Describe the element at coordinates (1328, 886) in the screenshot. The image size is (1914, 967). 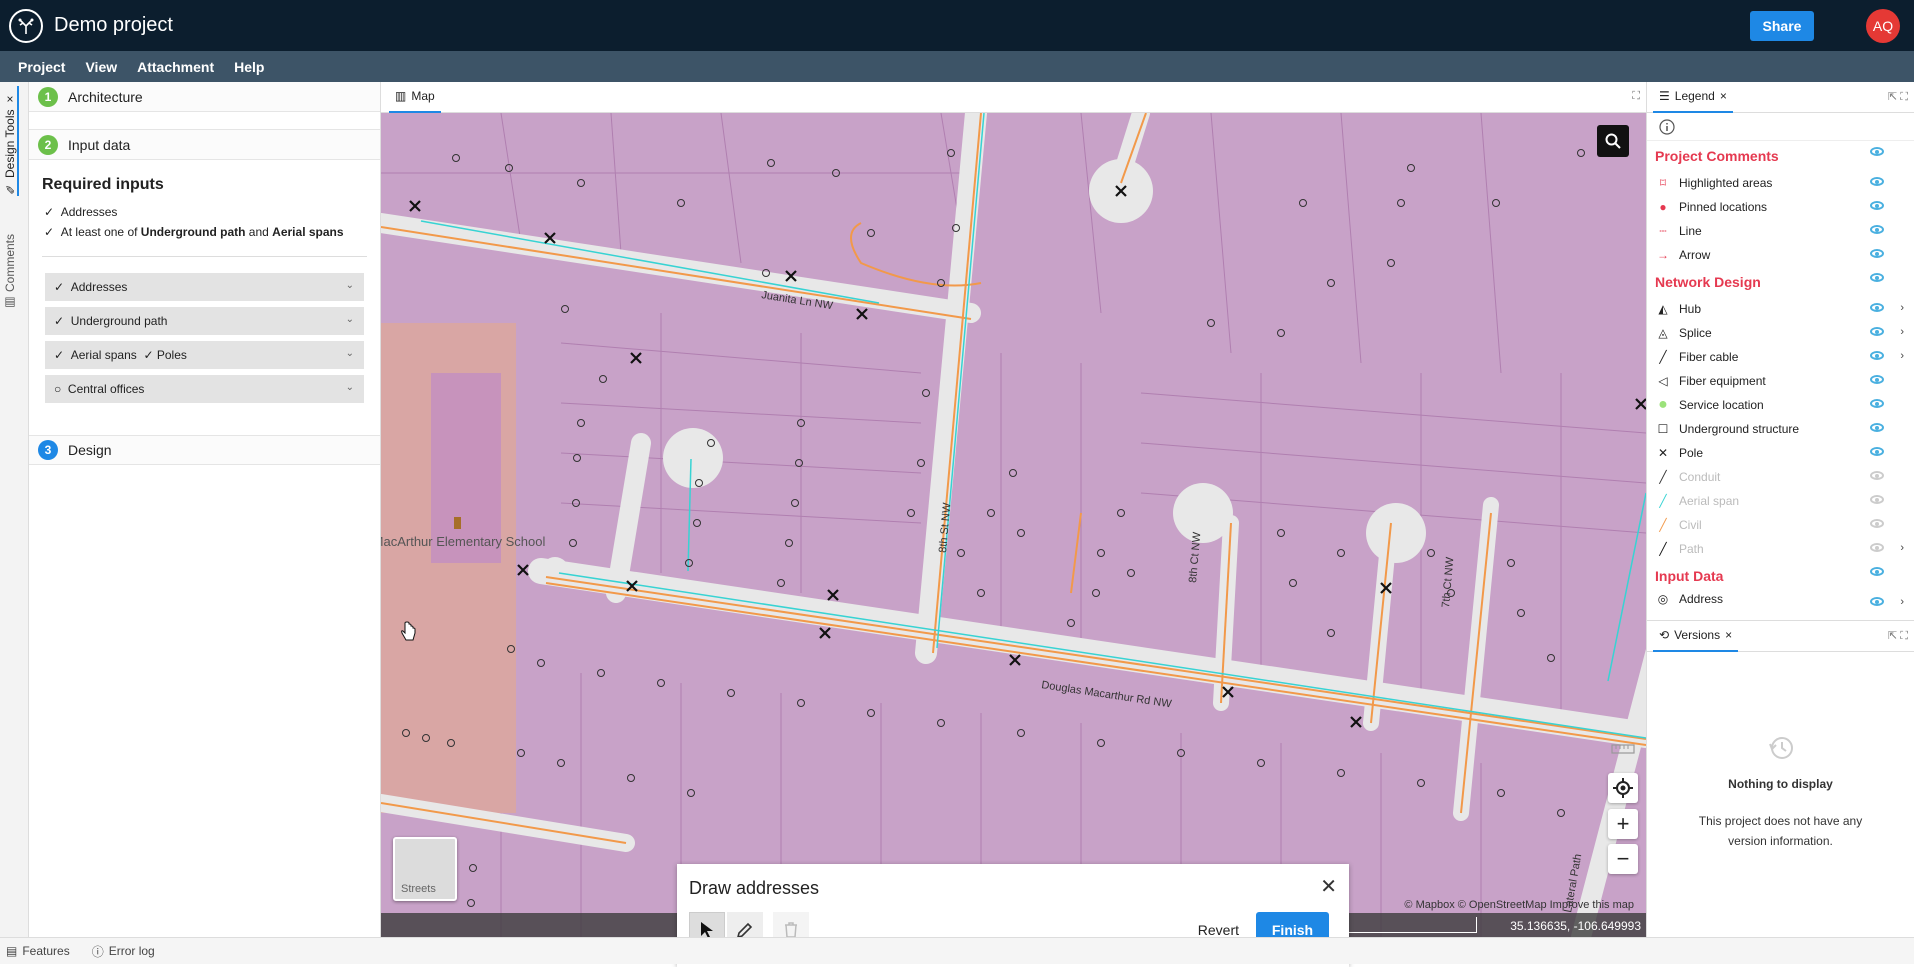
I see `close-icon: ✕` at that location.